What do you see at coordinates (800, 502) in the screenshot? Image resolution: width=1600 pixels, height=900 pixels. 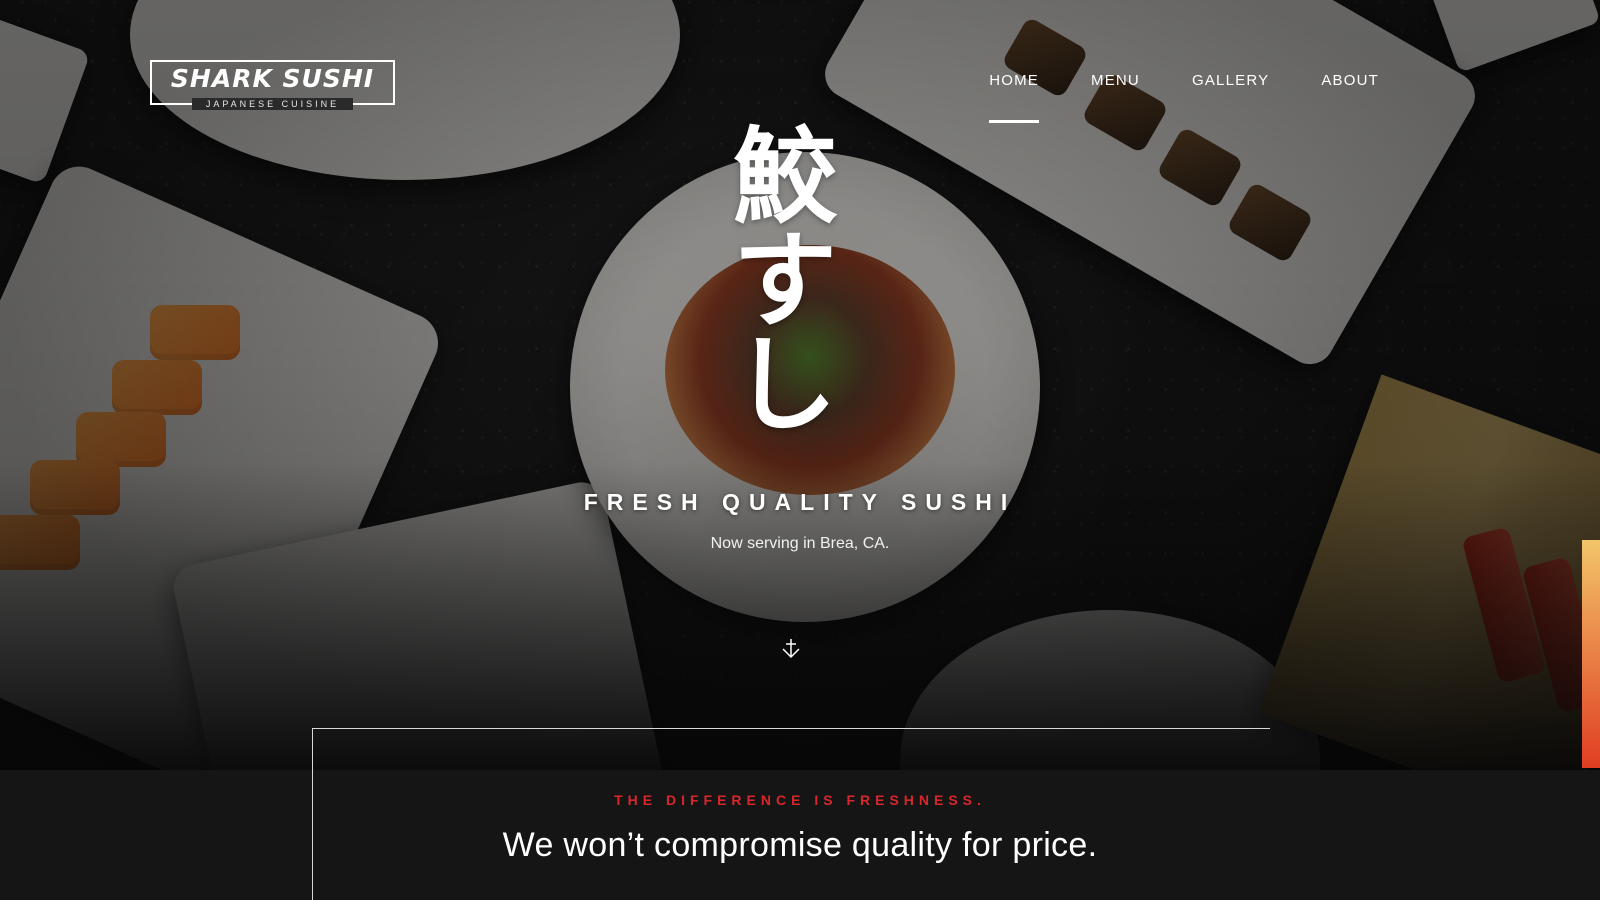 I see `hero-tagline: FRESH QUALITY SUSHI` at bounding box center [800, 502].